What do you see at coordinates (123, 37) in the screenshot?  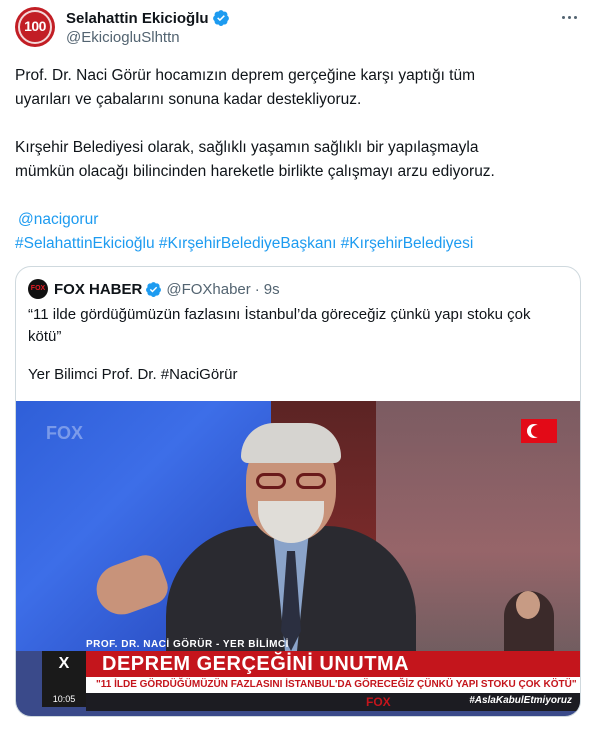 I see `author-handle: @EkiciogluSlhttn` at bounding box center [123, 37].